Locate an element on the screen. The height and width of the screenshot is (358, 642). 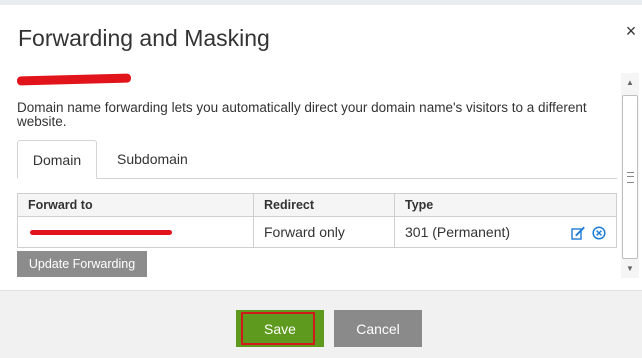
scrollbar-grip is located at coordinates (630, 177).